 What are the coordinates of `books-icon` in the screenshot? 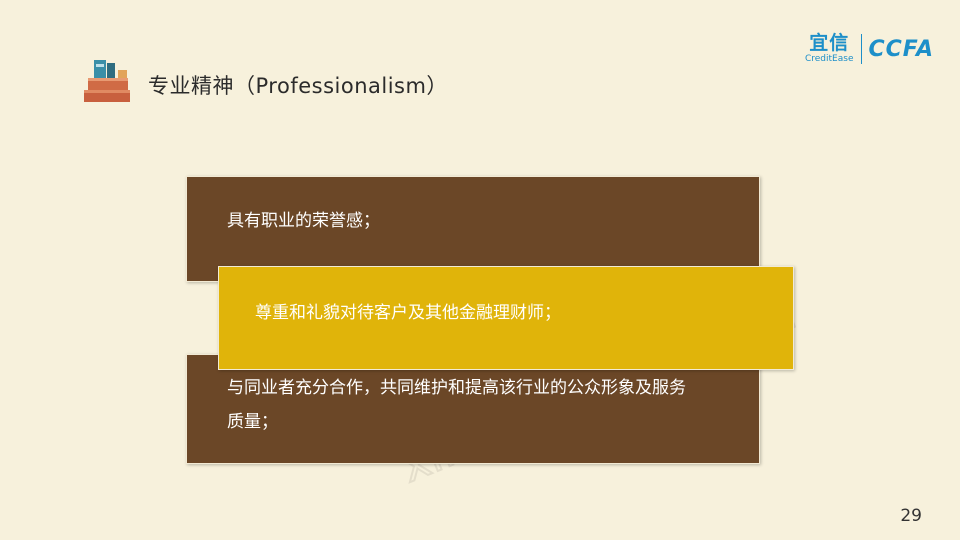 It's located at (107, 81).